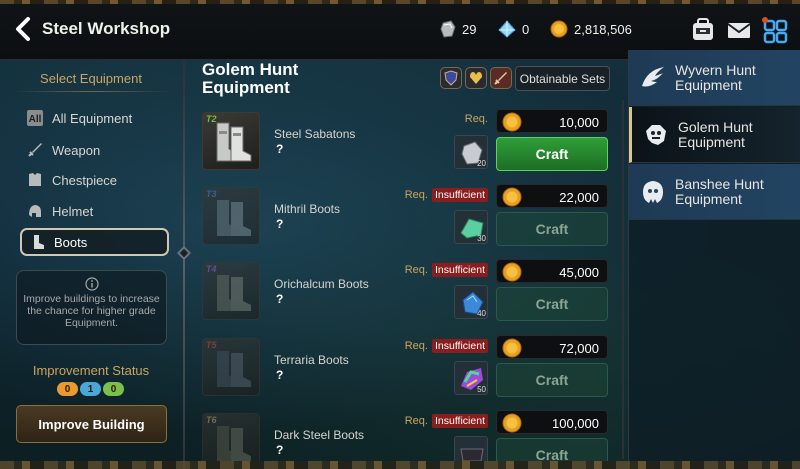 This screenshot has height=469, width=800. Describe the element at coordinates (526, 29) in the screenshot. I see `crystal-count: 0` at that location.